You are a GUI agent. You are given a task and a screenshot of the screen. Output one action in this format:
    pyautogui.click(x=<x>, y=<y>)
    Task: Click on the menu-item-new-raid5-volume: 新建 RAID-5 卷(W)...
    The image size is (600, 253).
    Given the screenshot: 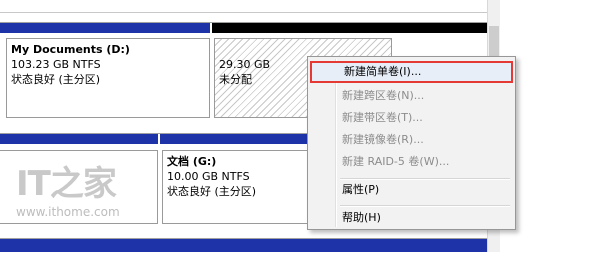 What is the action you would take?
    pyautogui.click(x=411, y=162)
    